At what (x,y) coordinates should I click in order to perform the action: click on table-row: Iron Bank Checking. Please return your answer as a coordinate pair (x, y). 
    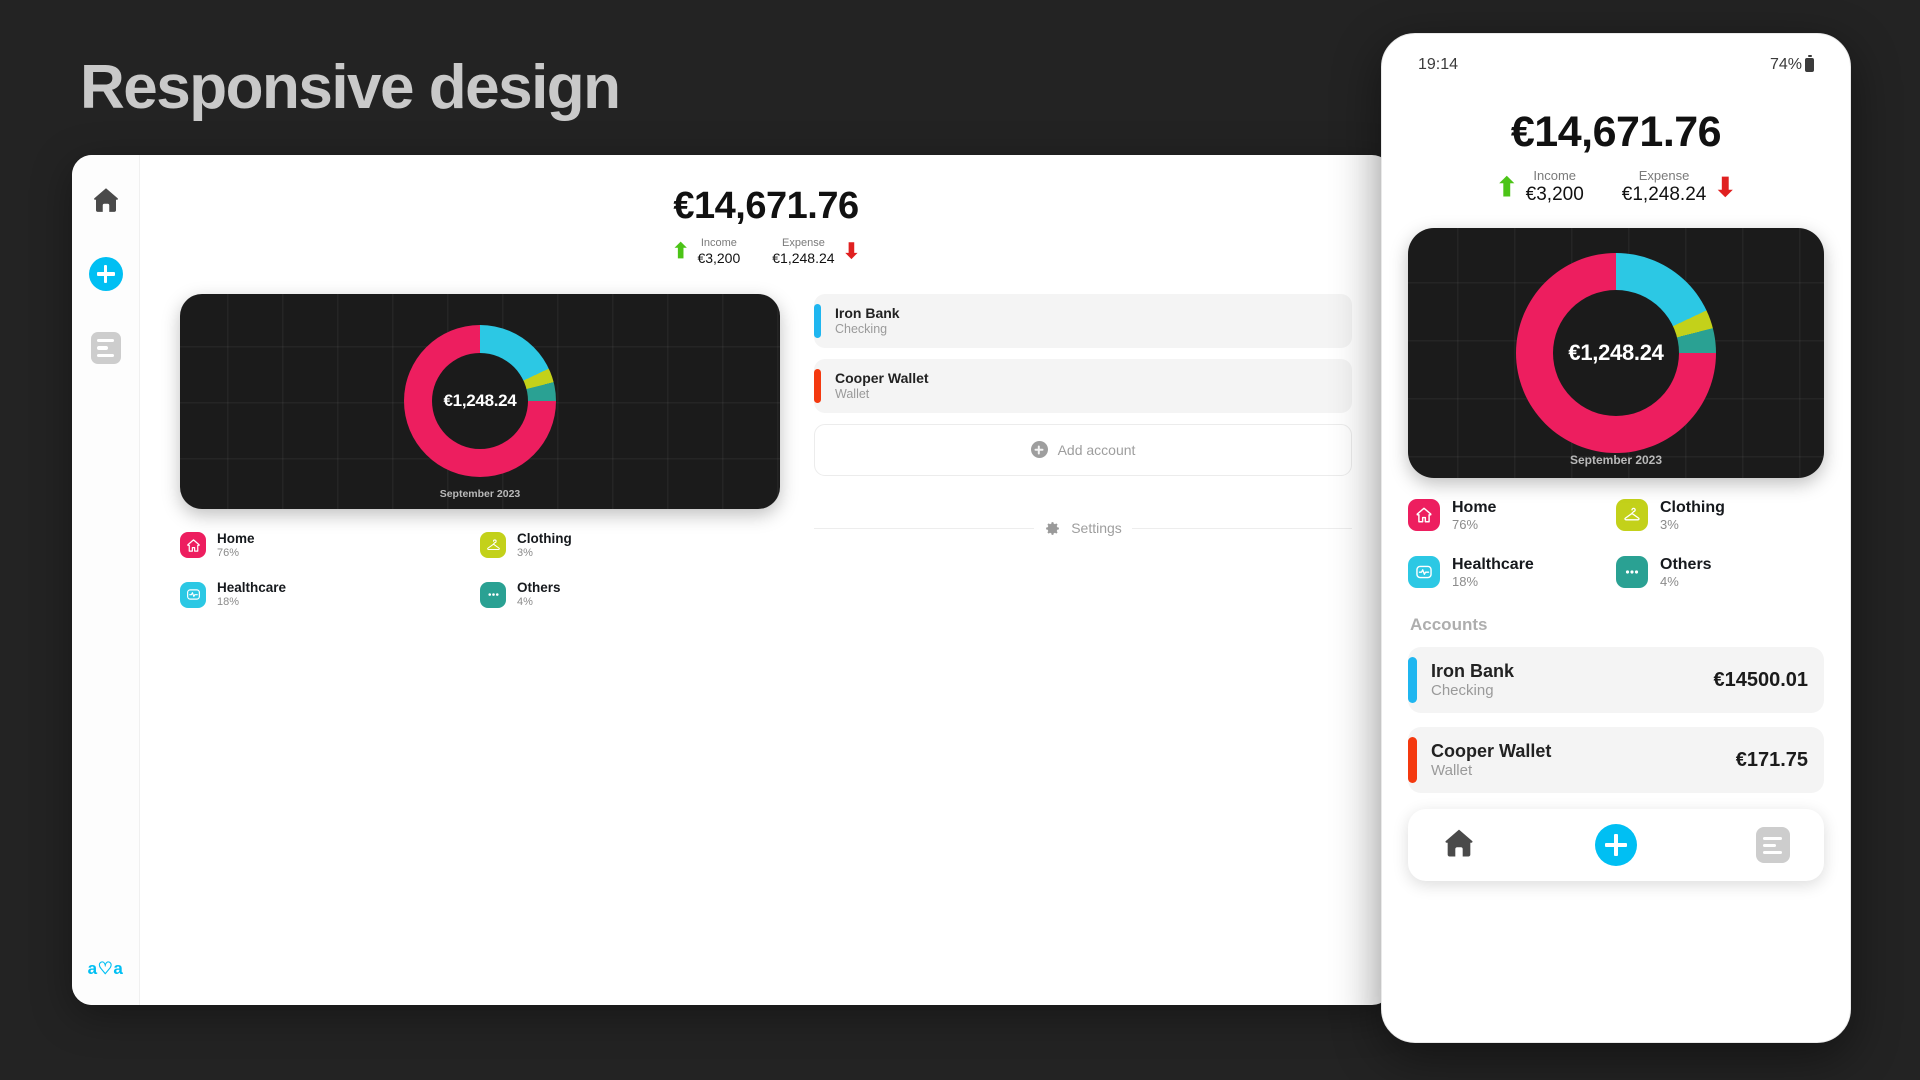
    Looking at the image, I should click on (1083, 320).